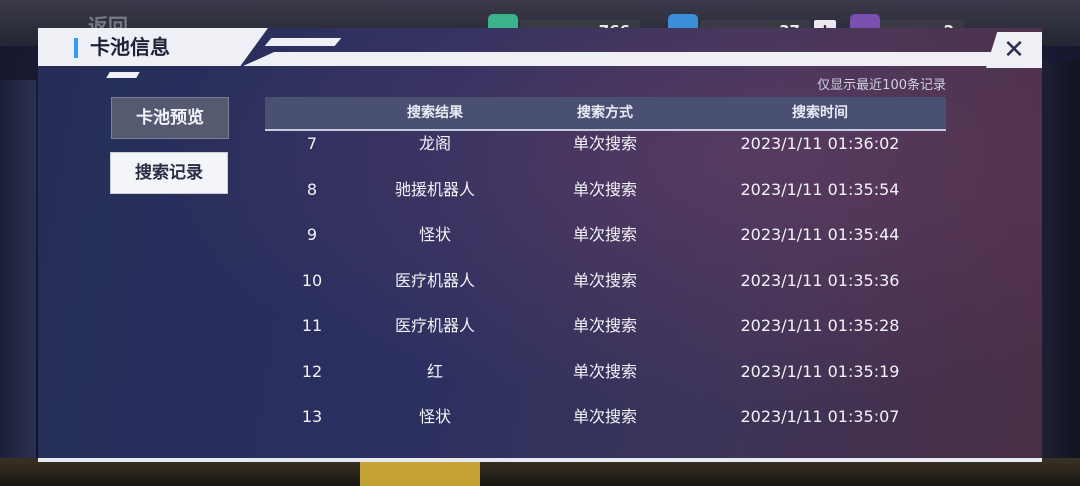 The height and width of the screenshot is (486, 1080). I want to click on row-result: 龙阁, so click(434, 143).